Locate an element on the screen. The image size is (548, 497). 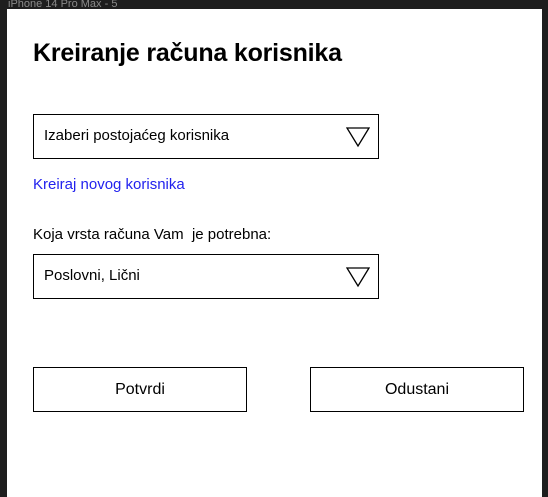
account-type-dropdown: Poslovni, Lični is located at coordinates (206, 276).